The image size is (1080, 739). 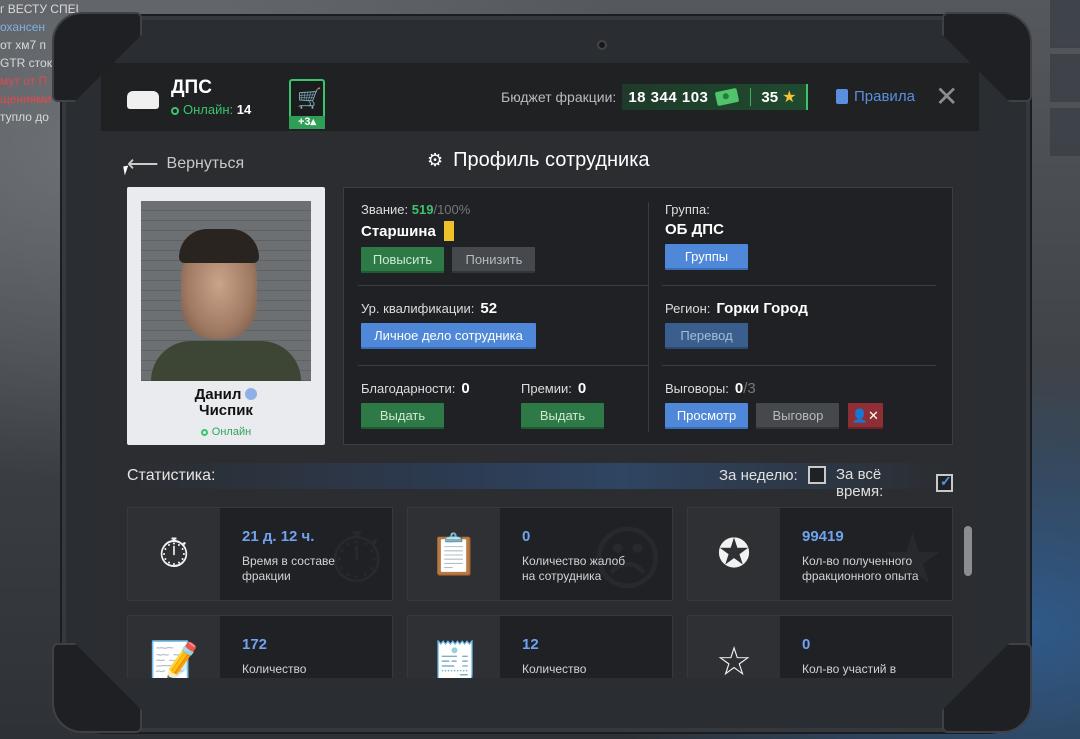 What do you see at coordinates (849, 669) in the screenshot?
I see `stat-description: Кол-во участий в` at bounding box center [849, 669].